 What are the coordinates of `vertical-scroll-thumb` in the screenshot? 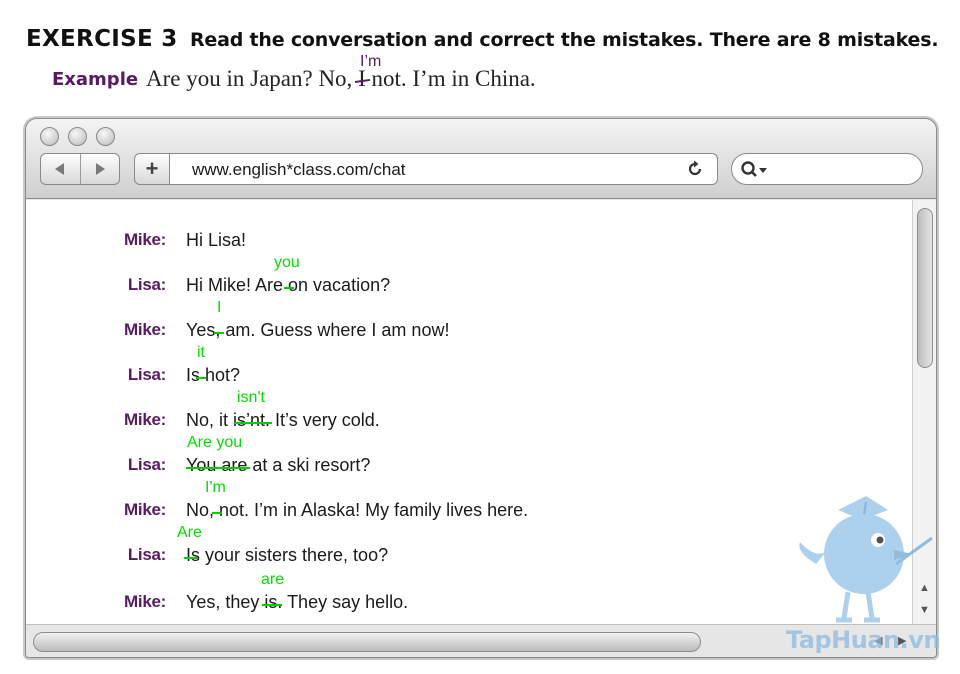 It's located at (925, 288).